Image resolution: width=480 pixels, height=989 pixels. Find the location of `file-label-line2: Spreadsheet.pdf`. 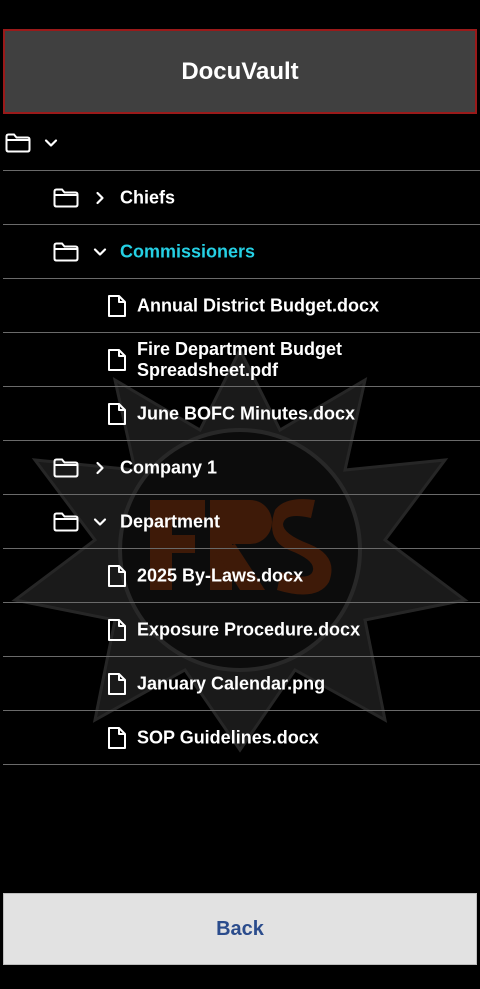

file-label-line2: Spreadsheet.pdf is located at coordinates (208, 369).